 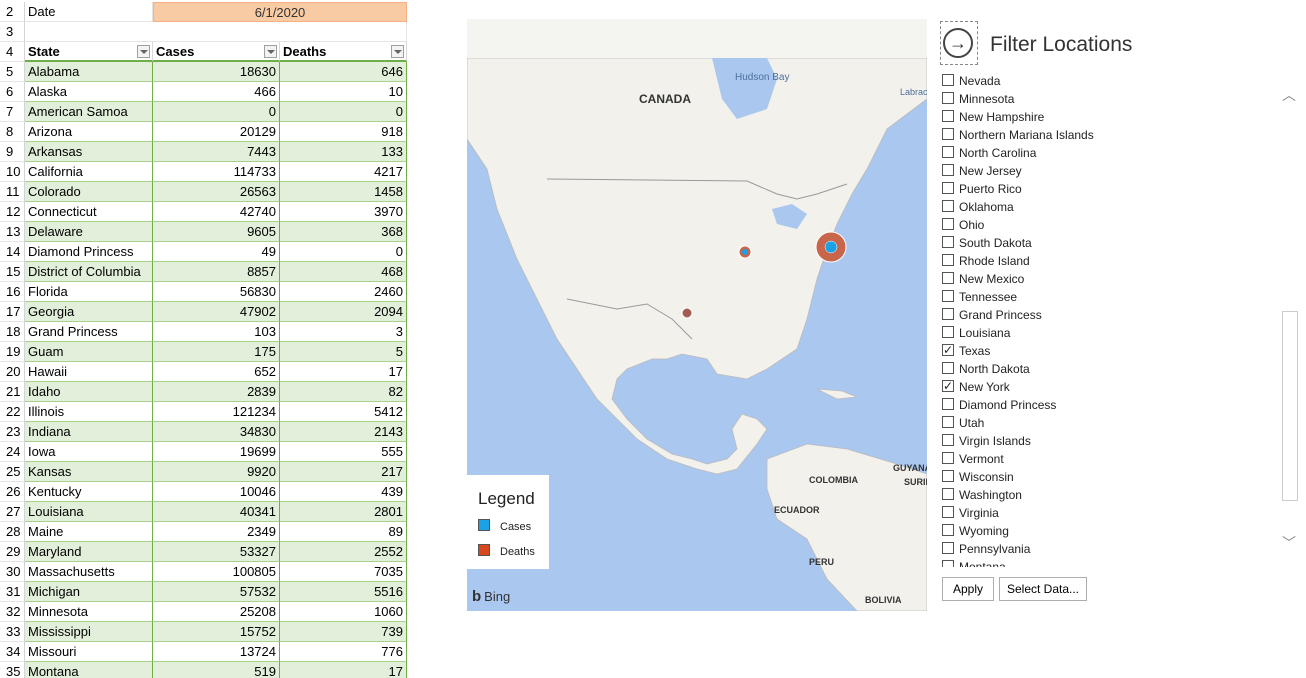 What do you see at coordinates (89, 232) in the screenshot?
I see `state-cell: Delaware` at bounding box center [89, 232].